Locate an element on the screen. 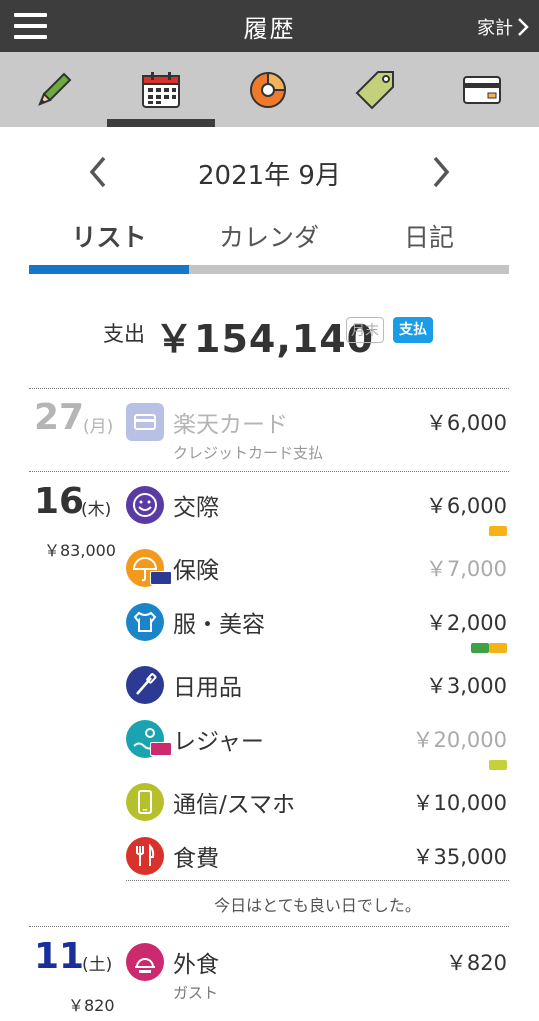  day-number: 27 is located at coordinates (59, 417).